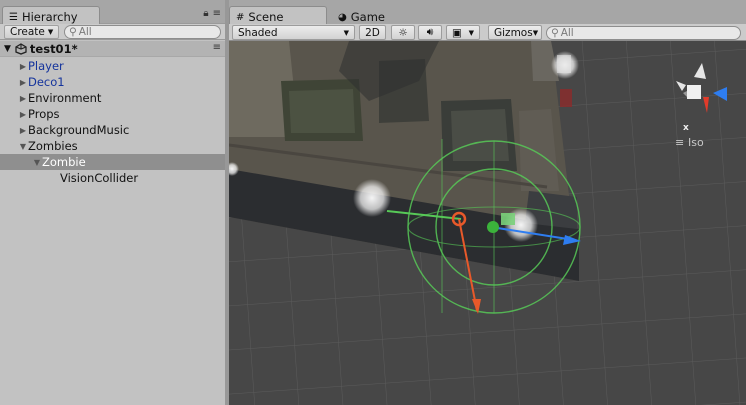  What do you see at coordinates (686, 128) in the screenshot?
I see `gizmo-axis-label: x` at bounding box center [686, 128].